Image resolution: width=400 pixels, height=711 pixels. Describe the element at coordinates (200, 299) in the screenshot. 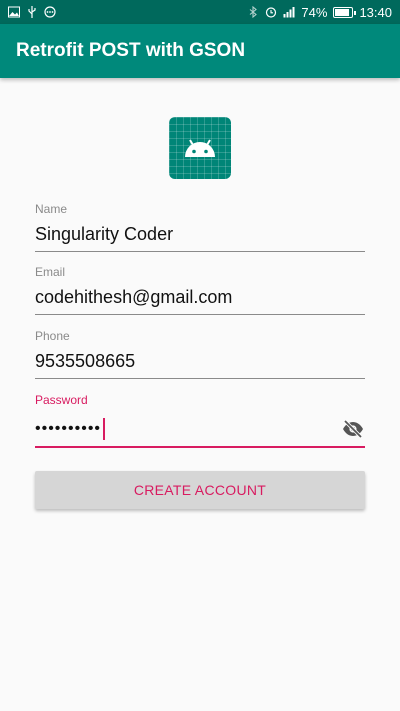

I see `email-input: codehithesh@gmail.com` at that location.